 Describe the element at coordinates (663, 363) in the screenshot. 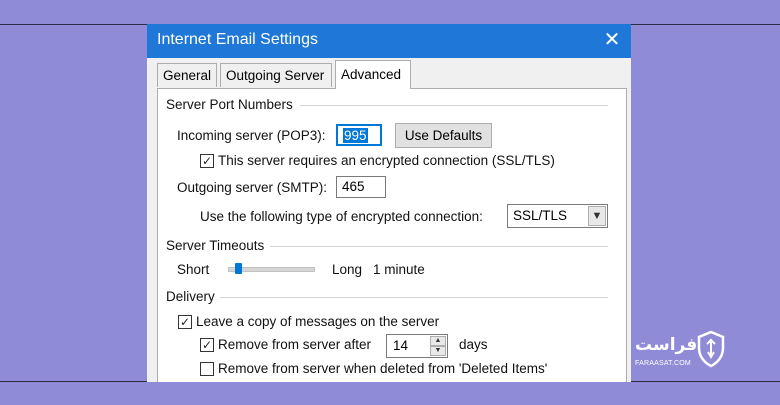

I see `watermark-url: FARAASAT.COM` at that location.